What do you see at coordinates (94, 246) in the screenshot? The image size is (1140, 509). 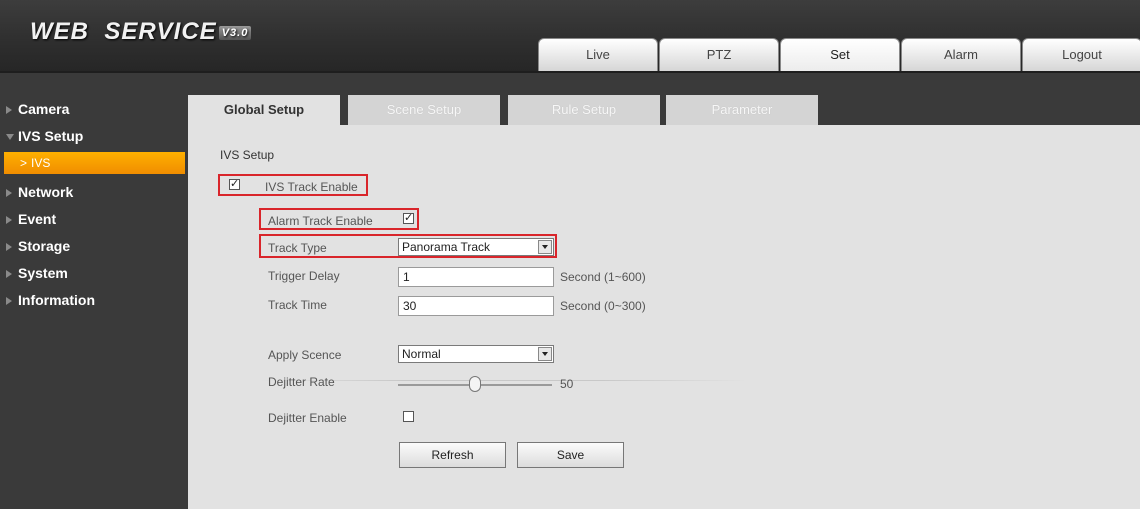 I see `sidebar-item-storage: Storage` at bounding box center [94, 246].